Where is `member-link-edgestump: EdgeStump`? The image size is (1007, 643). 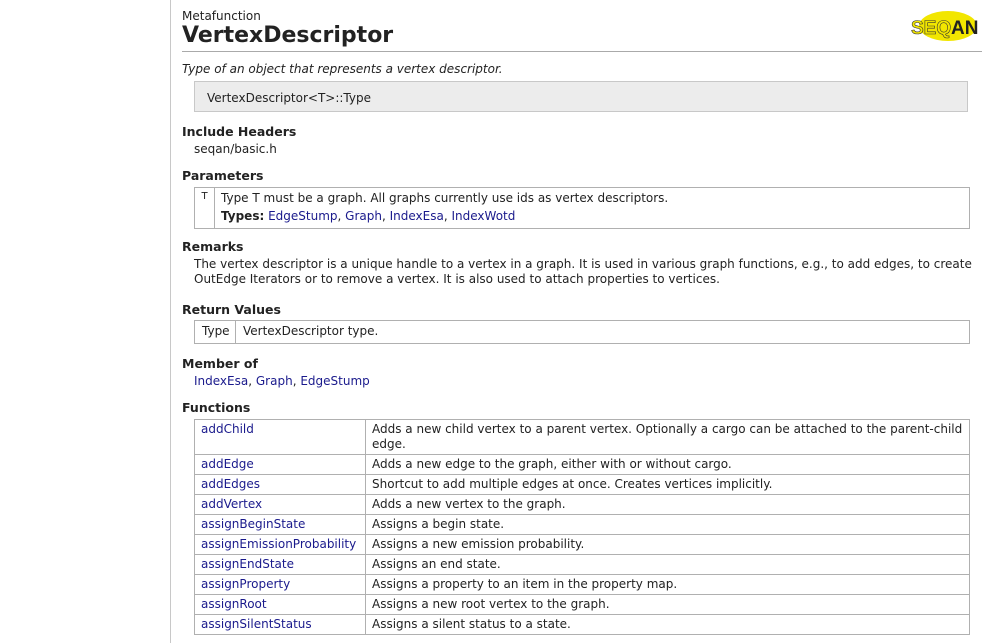
member-link-edgestump: EdgeStump is located at coordinates (334, 381).